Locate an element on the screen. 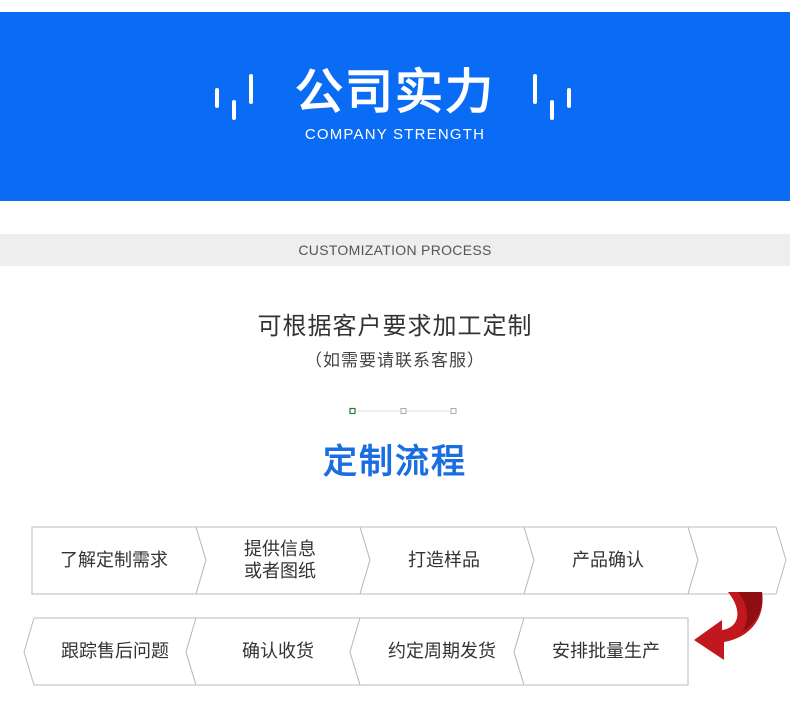  step-provide-info: 提供信息 或者图纸 is located at coordinates (280, 560).